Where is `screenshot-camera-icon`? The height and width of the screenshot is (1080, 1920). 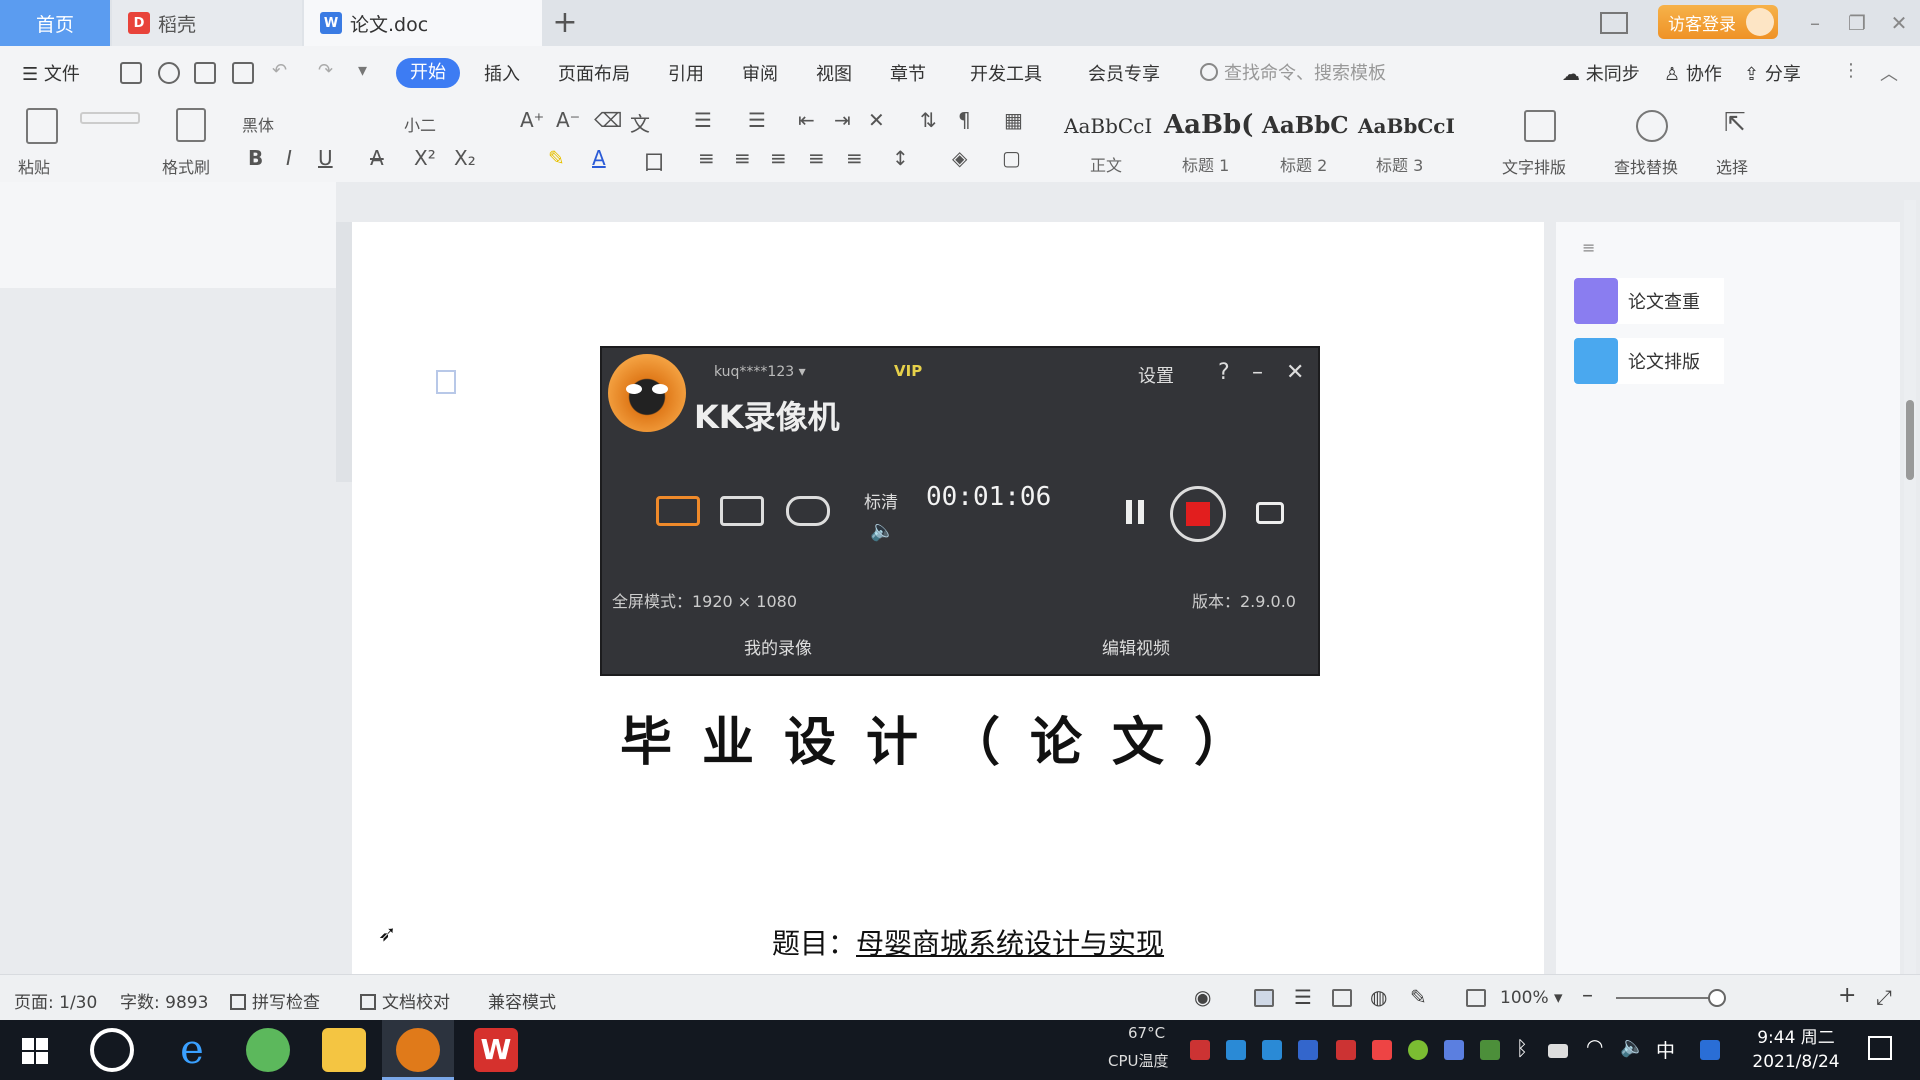 screenshot-camera-icon is located at coordinates (1270, 513).